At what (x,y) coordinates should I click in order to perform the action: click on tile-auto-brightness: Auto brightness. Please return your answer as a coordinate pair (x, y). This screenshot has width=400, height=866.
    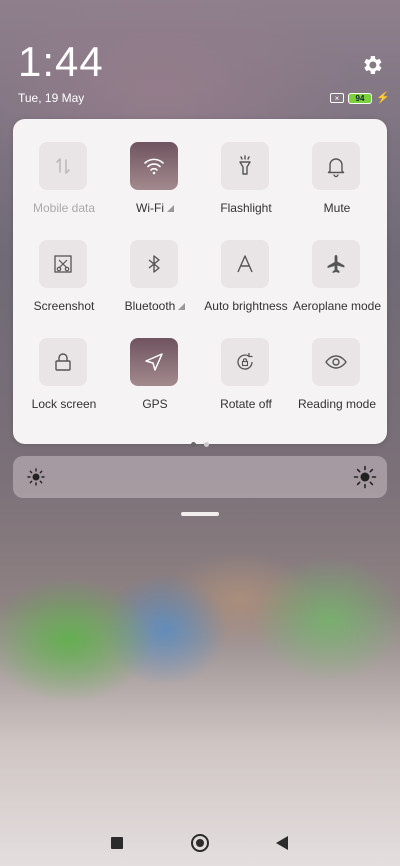
    Looking at the image, I should click on (246, 265).